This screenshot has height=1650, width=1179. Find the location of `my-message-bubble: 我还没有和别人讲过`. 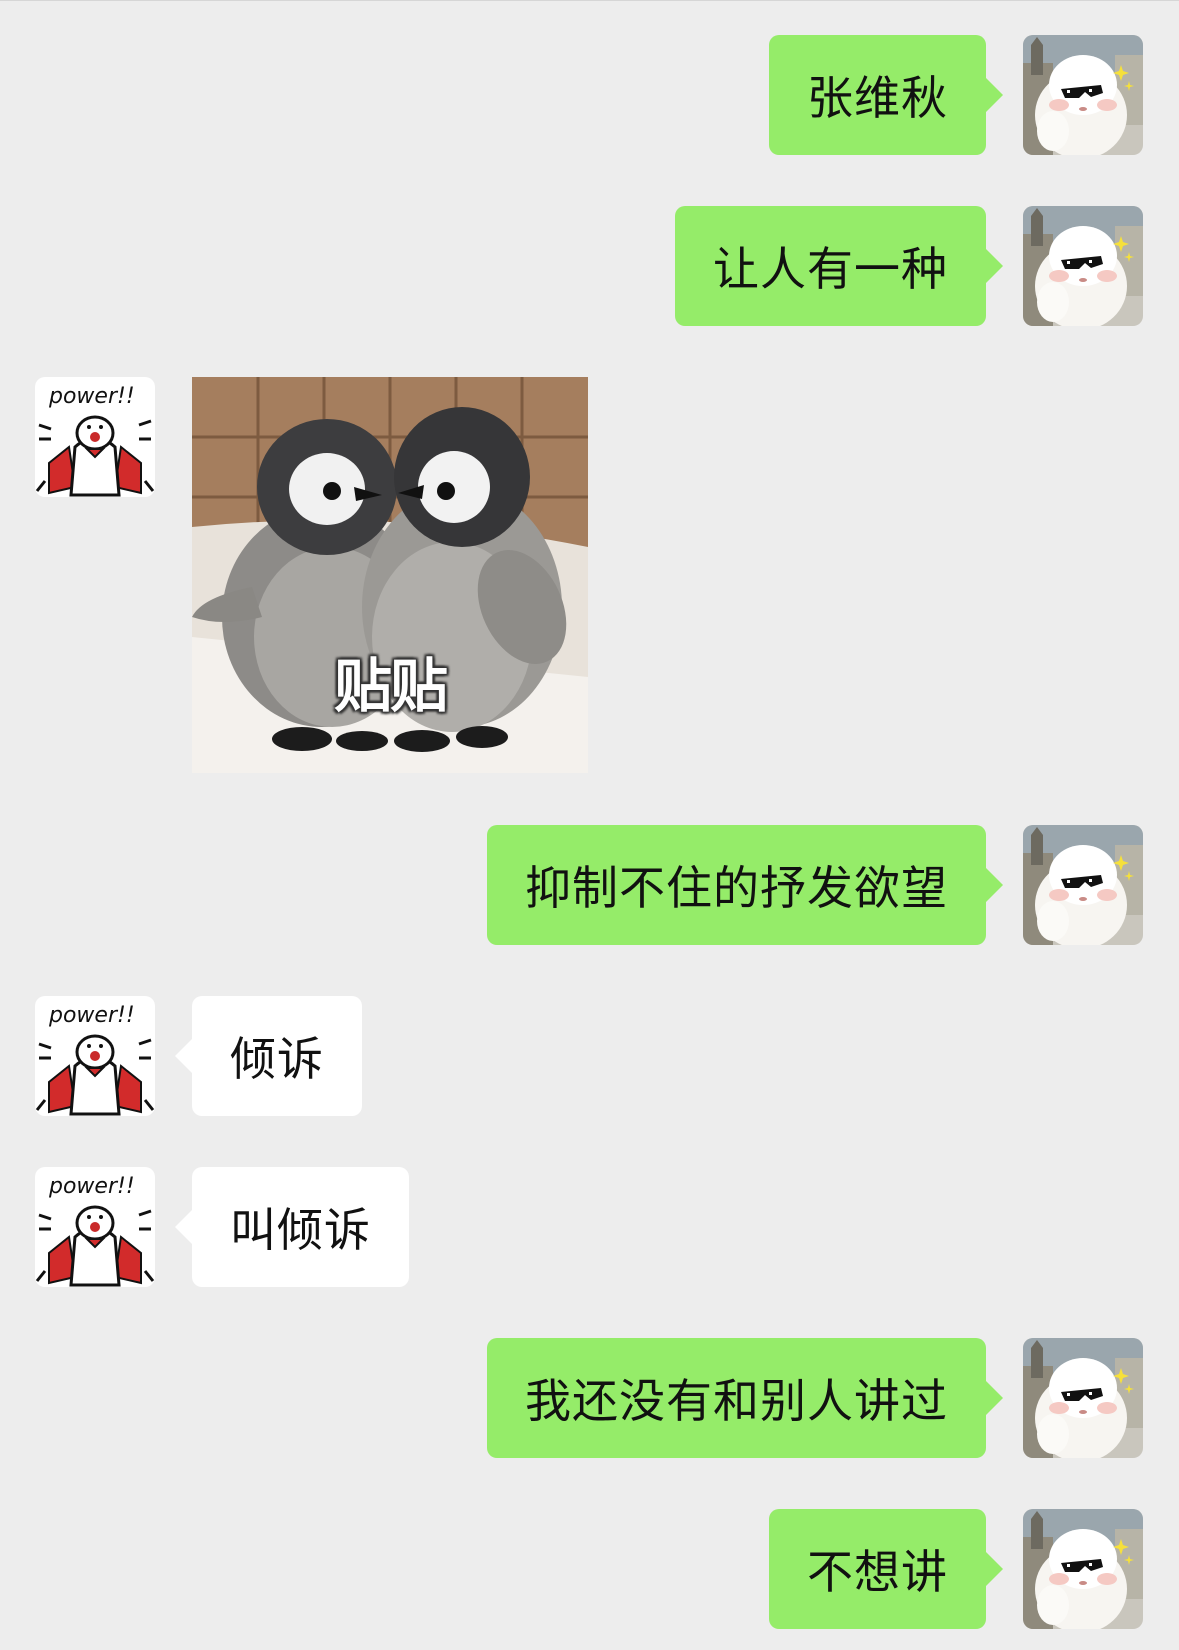

my-message-bubble: 我还没有和别人讲过 is located at coordinates (745, 1398).